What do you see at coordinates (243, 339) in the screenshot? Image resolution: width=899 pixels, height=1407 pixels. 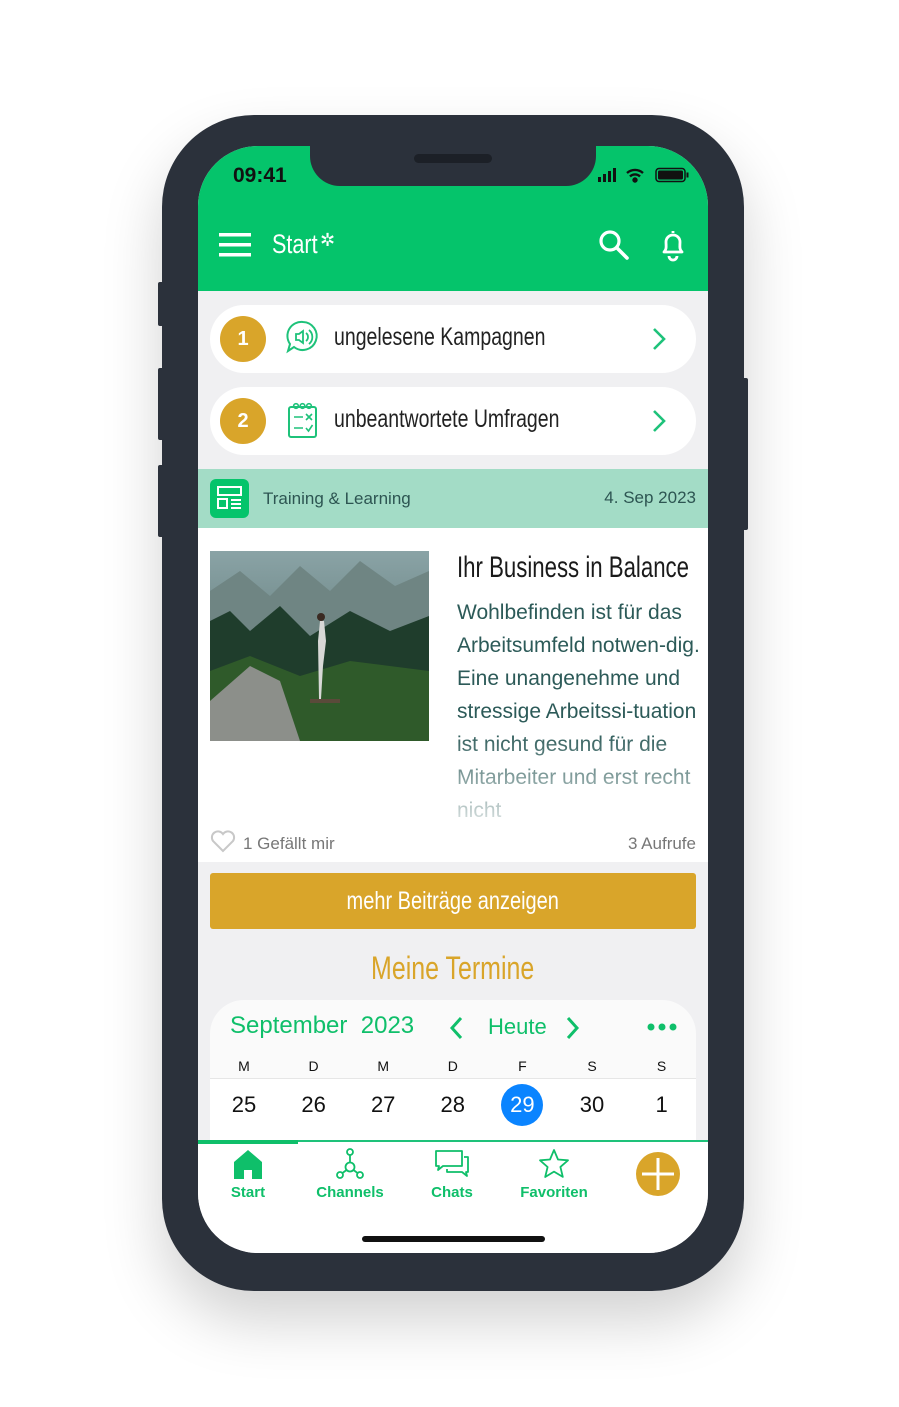 I see `count-badge: 1` at bounding box center [243, 339].